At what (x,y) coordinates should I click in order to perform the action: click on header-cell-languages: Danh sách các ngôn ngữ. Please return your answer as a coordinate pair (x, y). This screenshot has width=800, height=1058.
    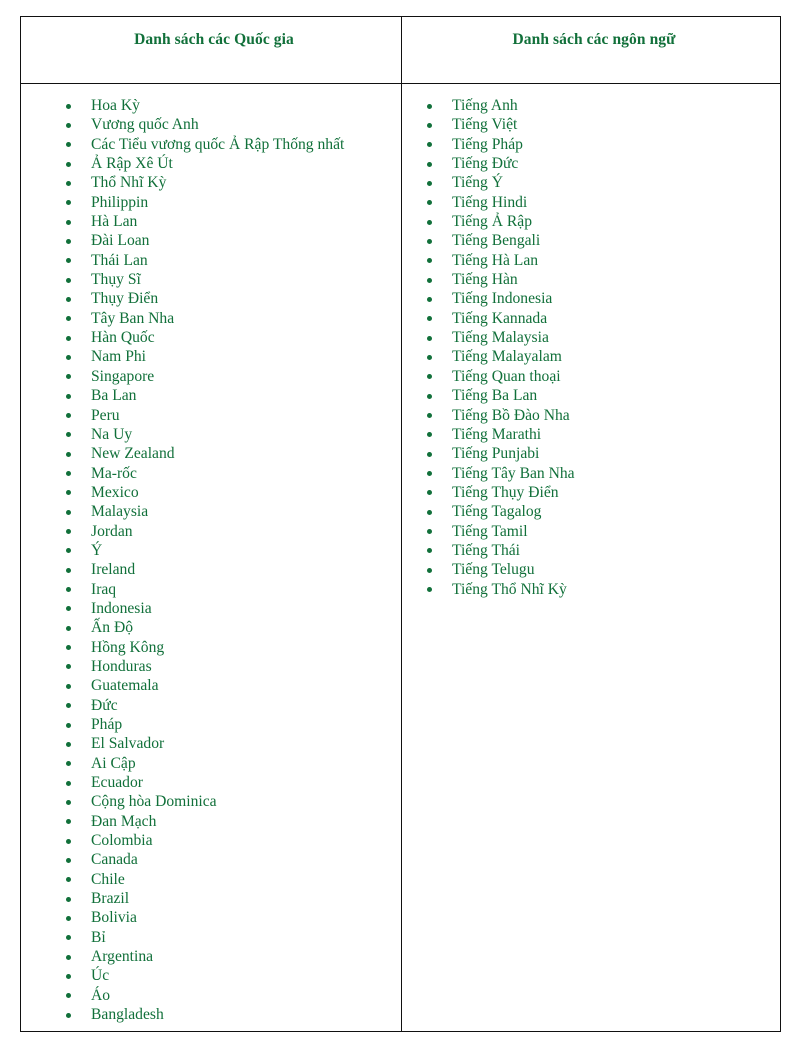
    Looking at the image, I should click on (591, 50).